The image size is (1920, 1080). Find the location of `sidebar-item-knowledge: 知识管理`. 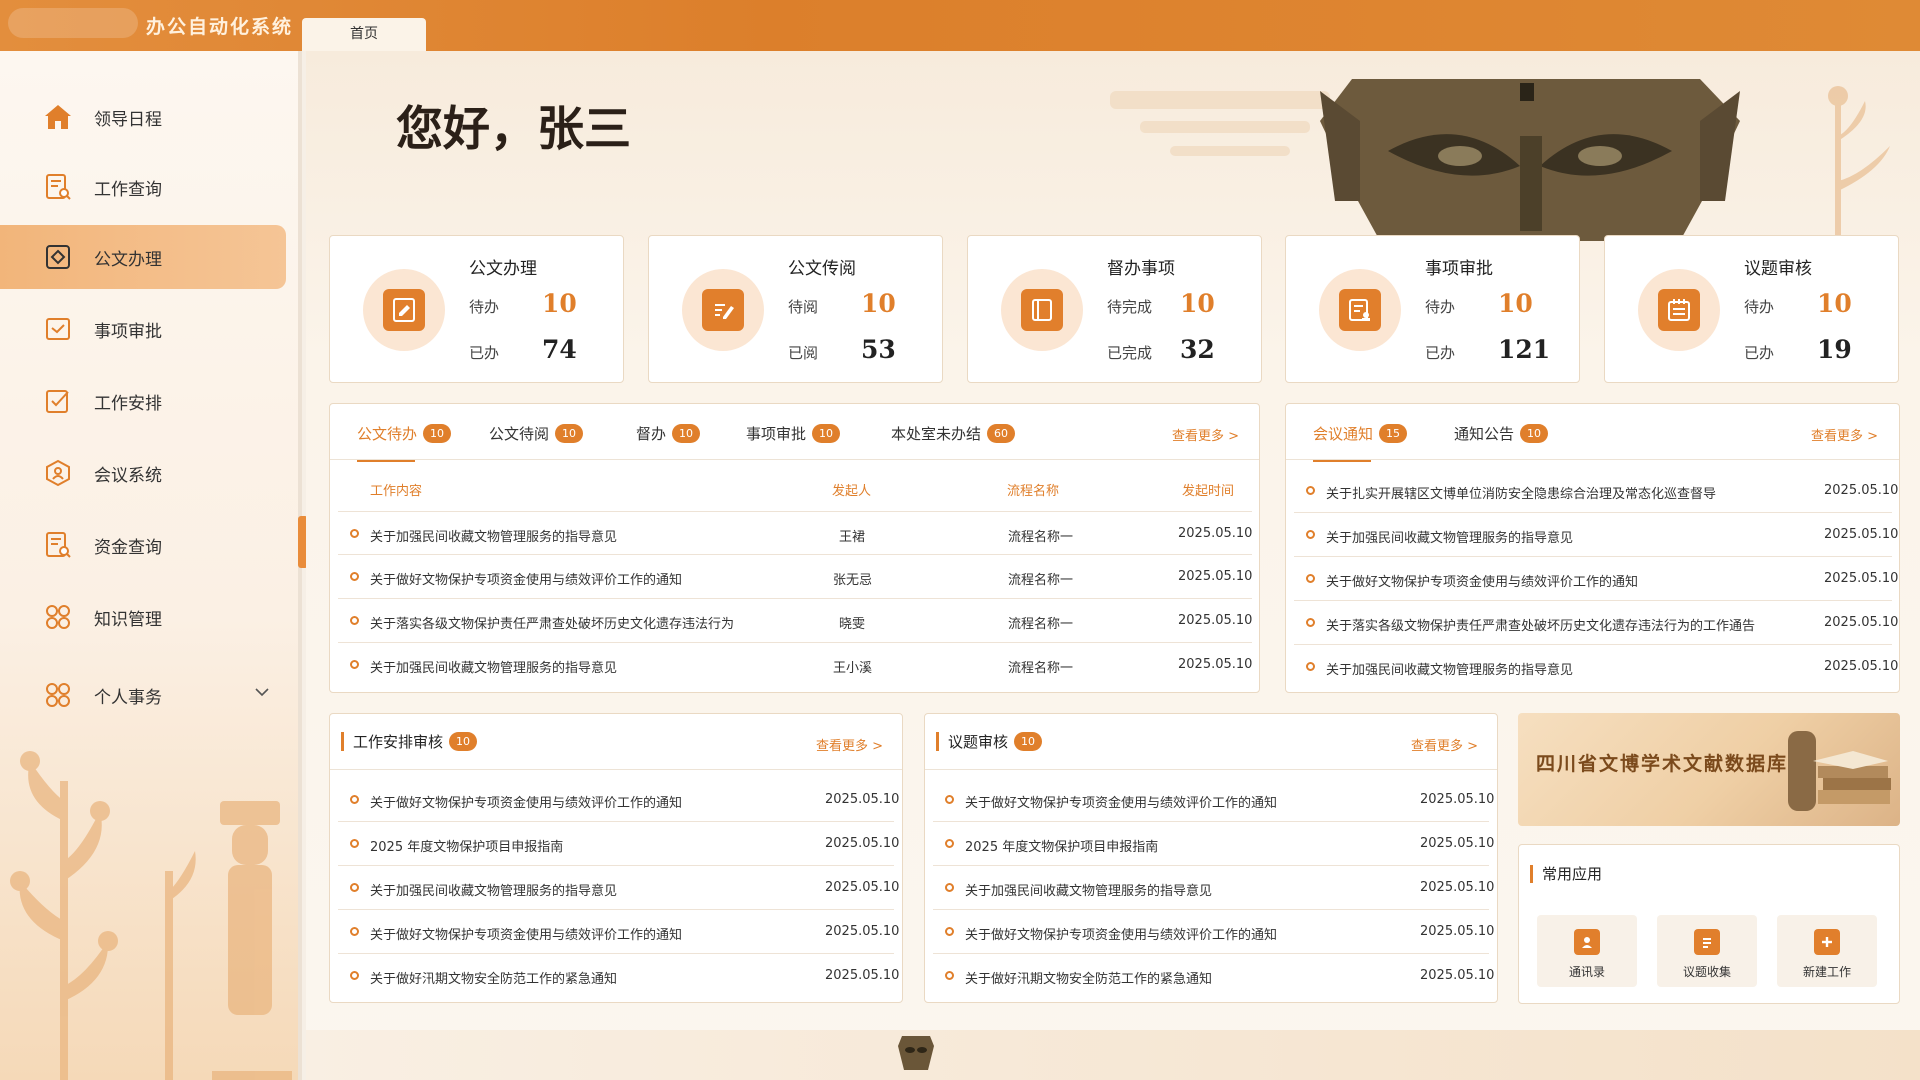

sidebar-item-knowledge: 知识管理 is located at coordinates (143, 617).